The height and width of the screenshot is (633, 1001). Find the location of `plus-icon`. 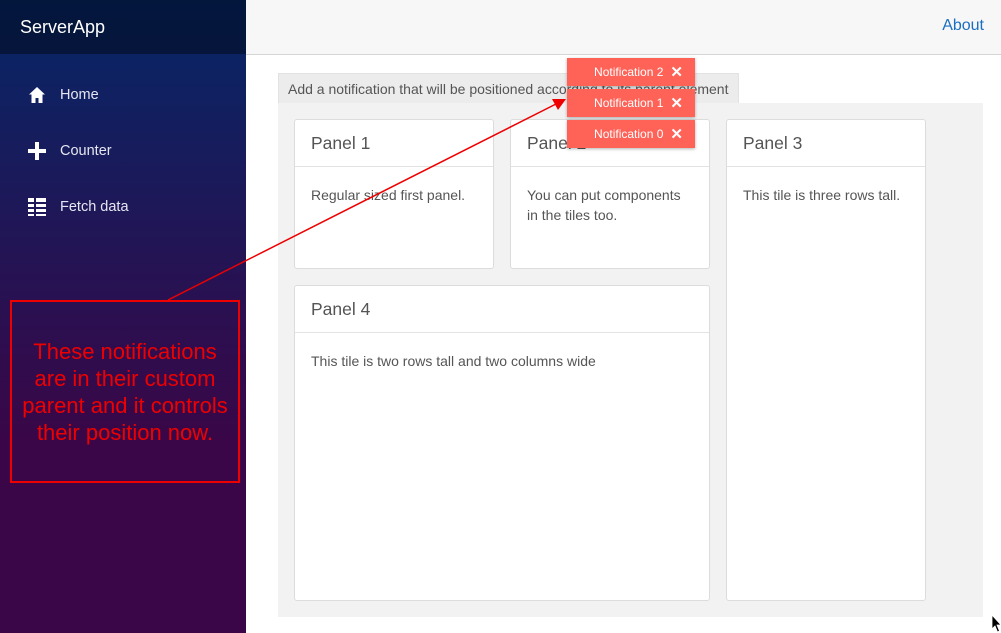

plus-icon is located at coordinates (37, 151).